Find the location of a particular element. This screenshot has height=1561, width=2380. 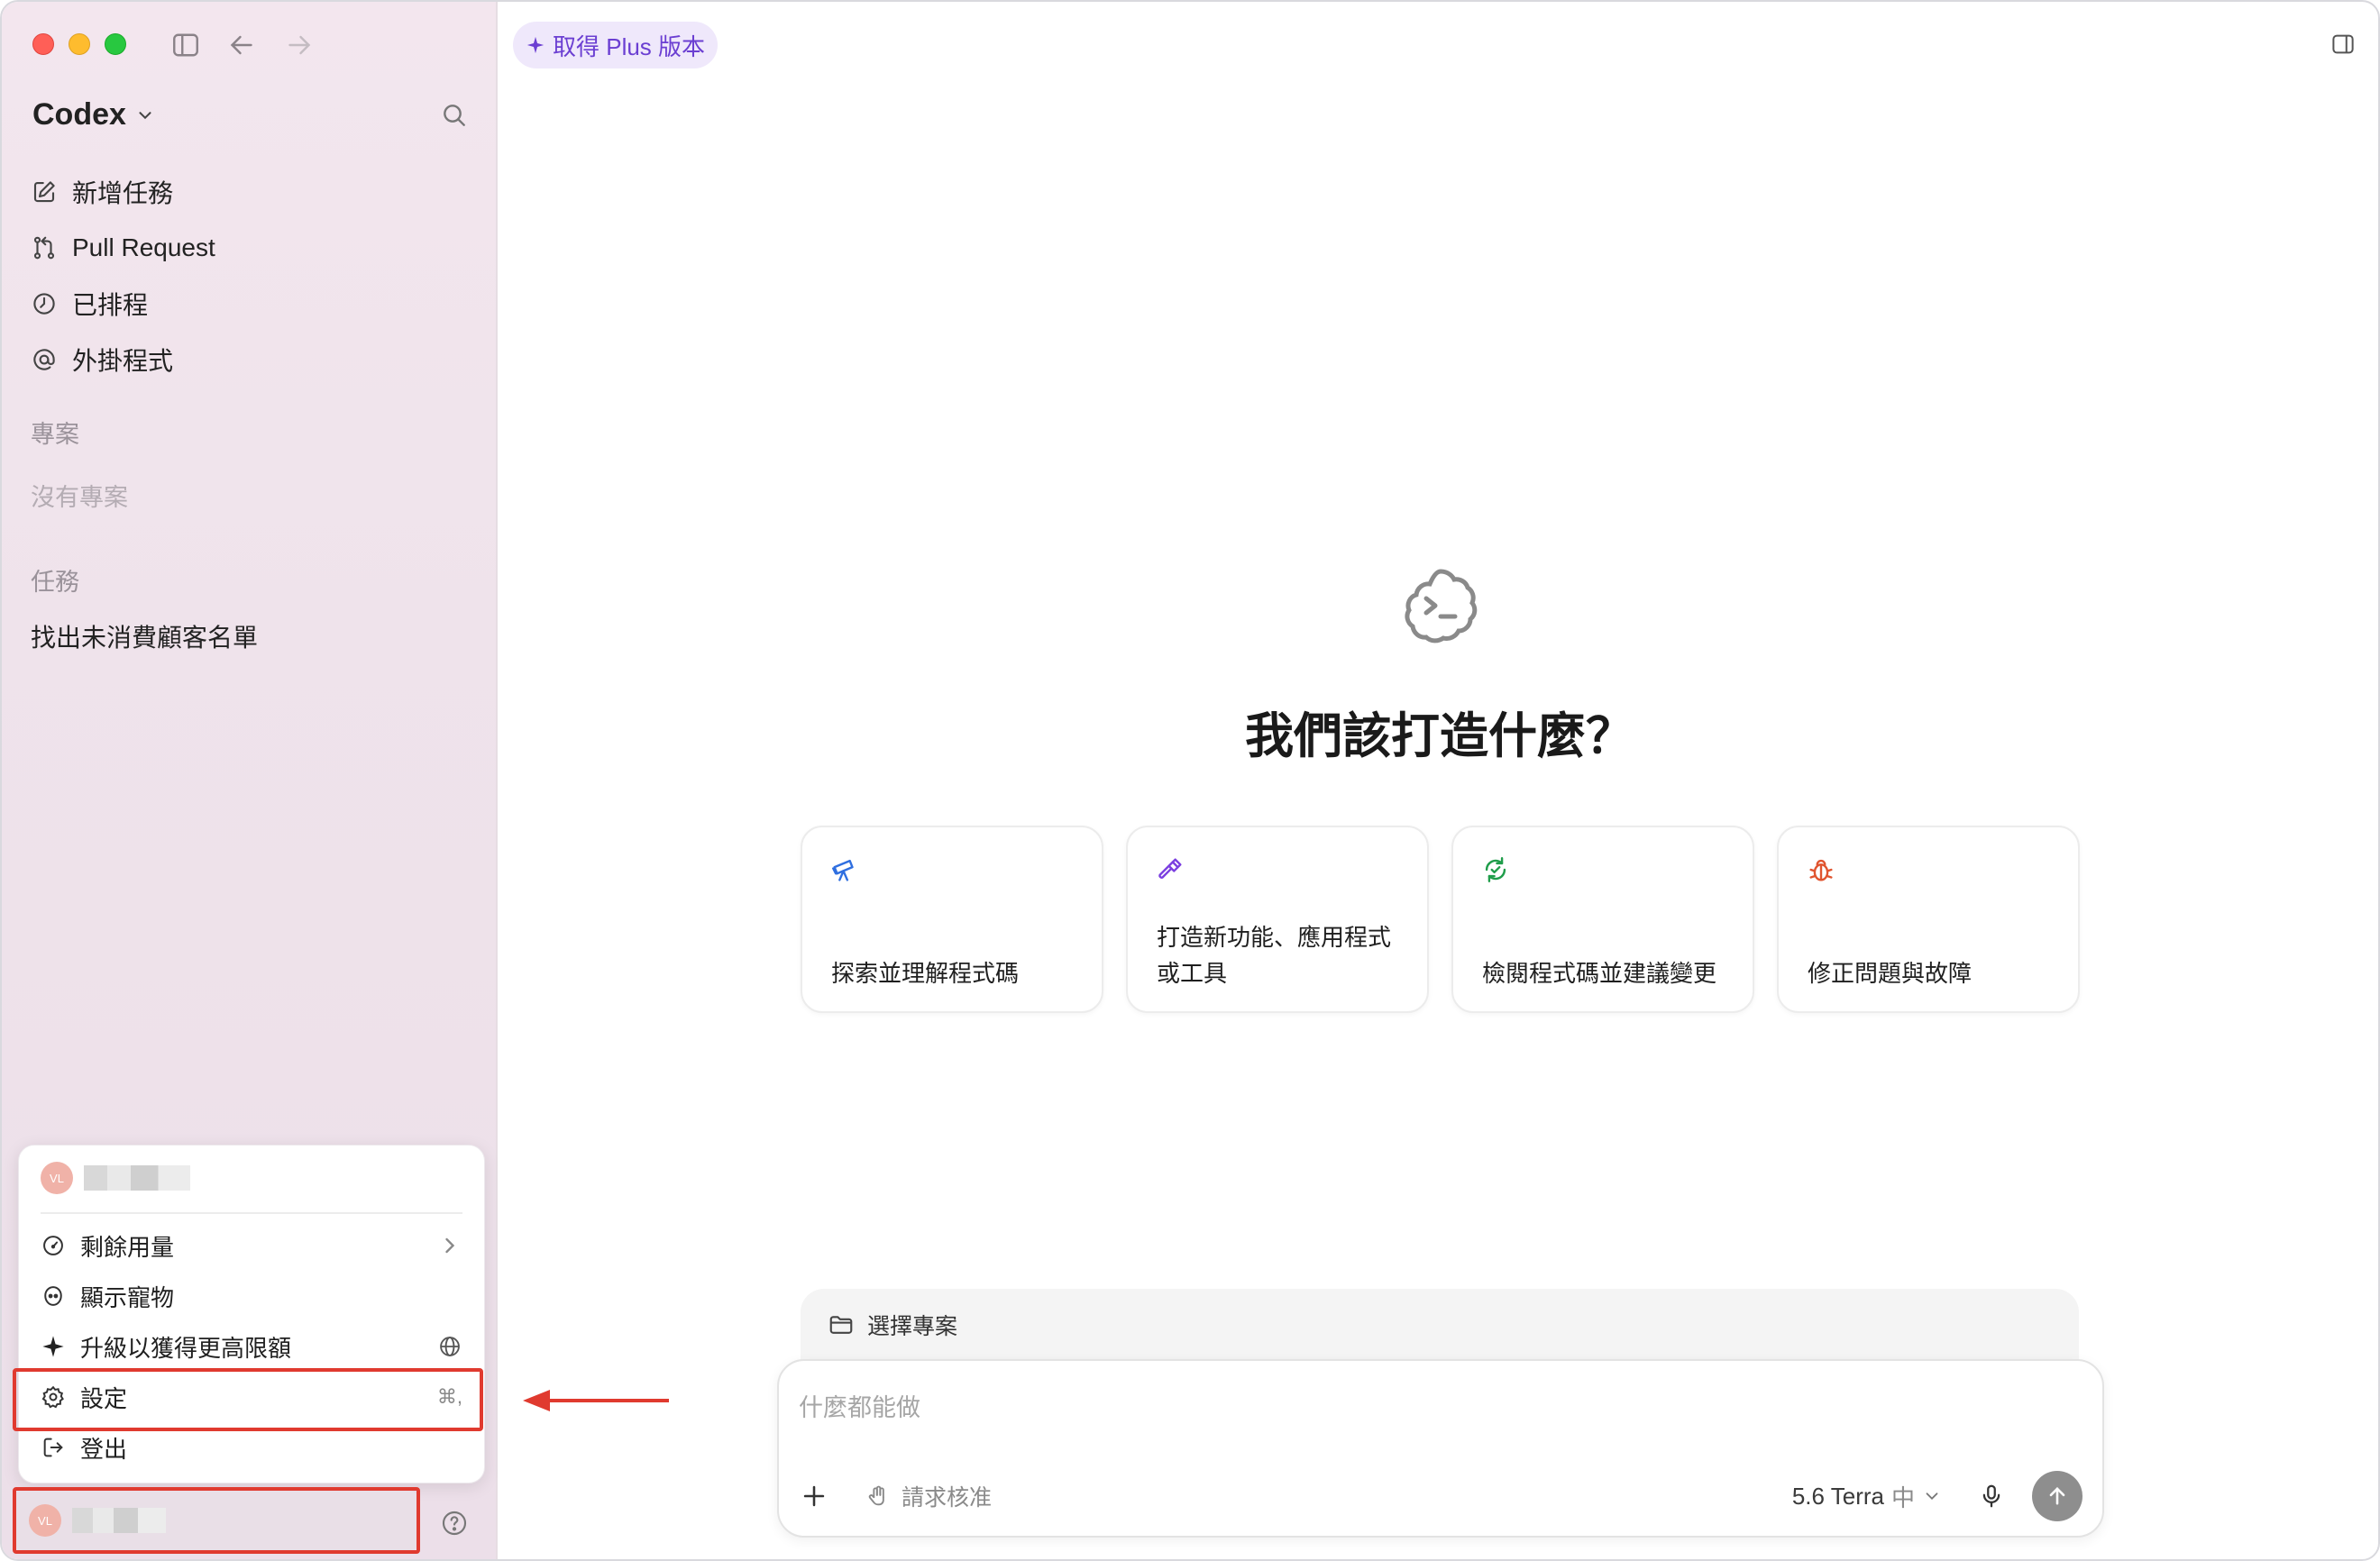

microphone-icon is located at coordinates (1991, 1496).